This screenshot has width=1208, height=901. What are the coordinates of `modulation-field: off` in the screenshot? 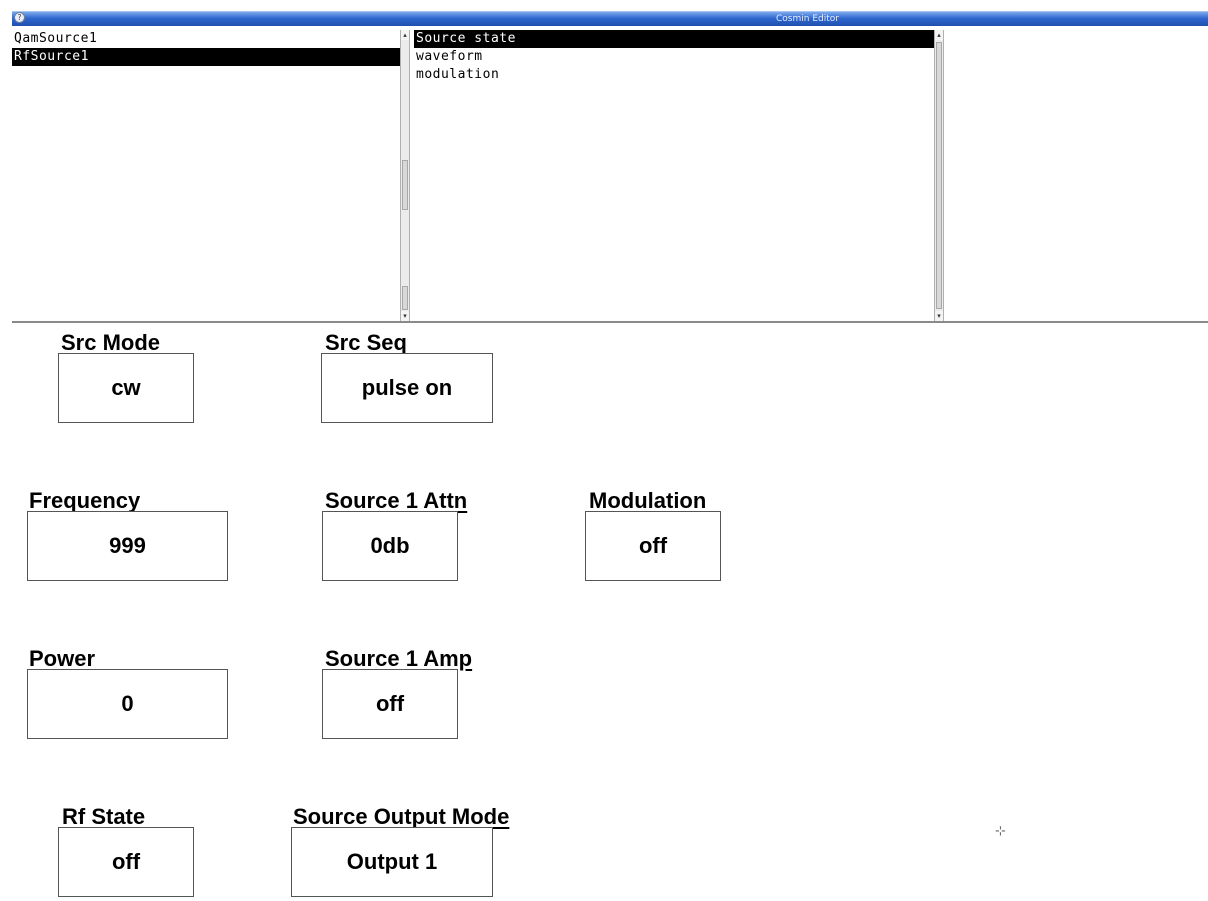 It's located at (653, 546).